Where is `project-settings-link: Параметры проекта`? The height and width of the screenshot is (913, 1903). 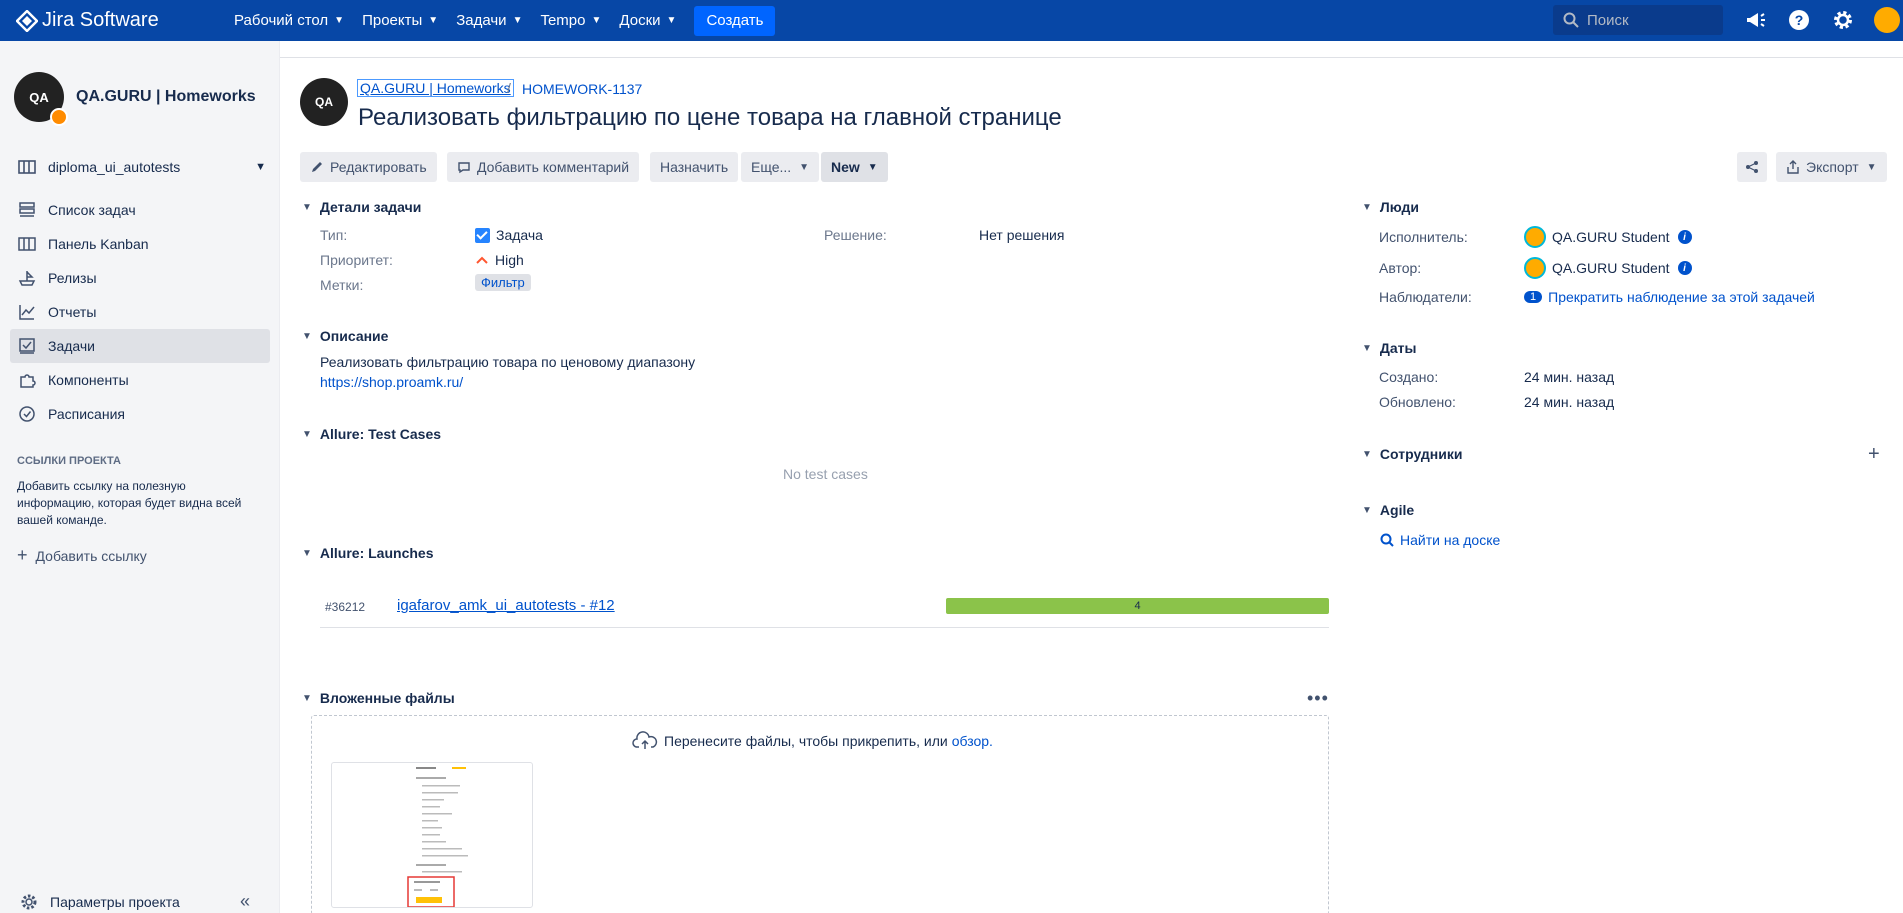 project-settings-link: Параметры проекта is located at coordinates (100, 902).